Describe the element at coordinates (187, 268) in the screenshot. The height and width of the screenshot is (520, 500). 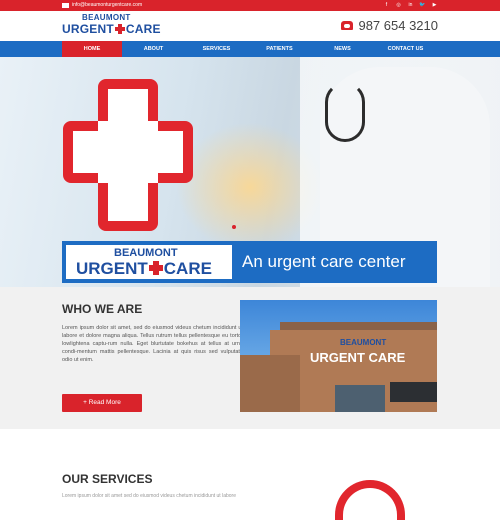
I see `banner-logo-care: CARE` at that location.